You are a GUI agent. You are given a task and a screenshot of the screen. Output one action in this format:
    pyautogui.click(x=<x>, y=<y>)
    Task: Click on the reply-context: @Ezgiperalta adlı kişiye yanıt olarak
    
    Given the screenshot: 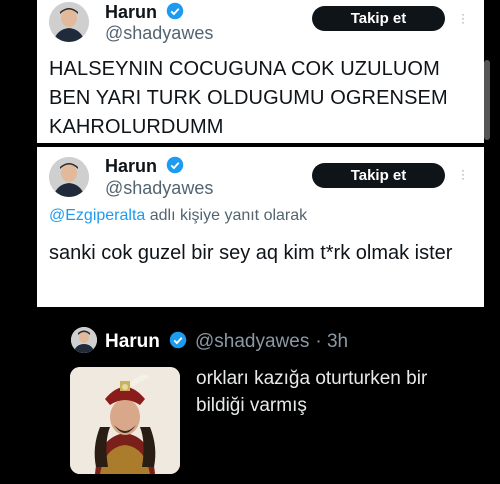 What is the action you would take?
    pyautogui.click(x=178, y=216)
    